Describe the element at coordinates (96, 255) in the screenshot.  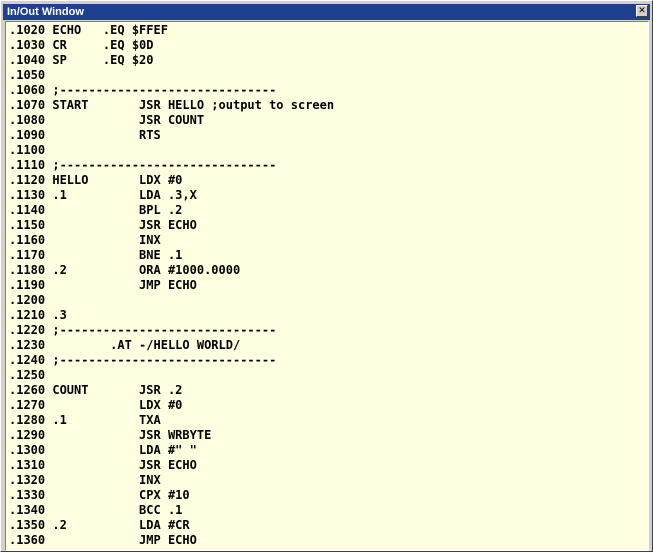
I see `code-line: .1170 BNE .1` at that location.